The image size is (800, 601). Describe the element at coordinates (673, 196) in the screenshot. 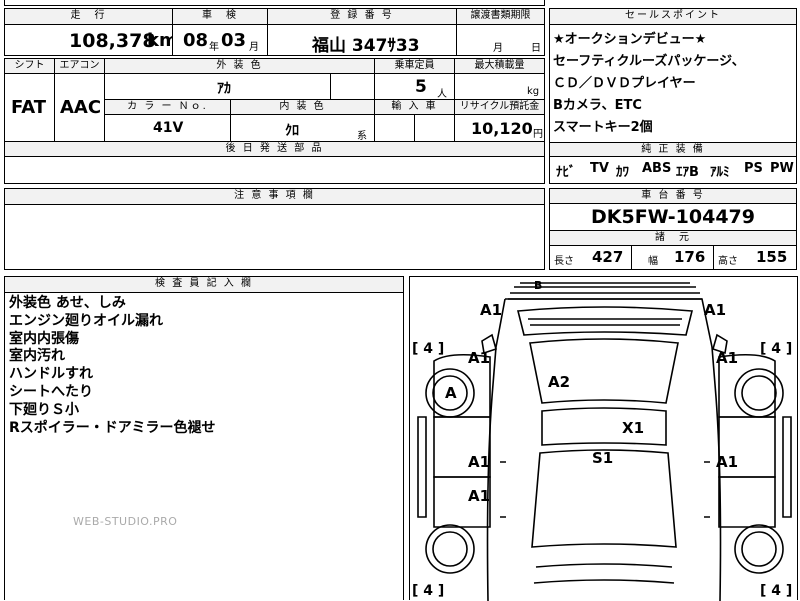

I see `chassis-header: 車 台 番 号` at that location.